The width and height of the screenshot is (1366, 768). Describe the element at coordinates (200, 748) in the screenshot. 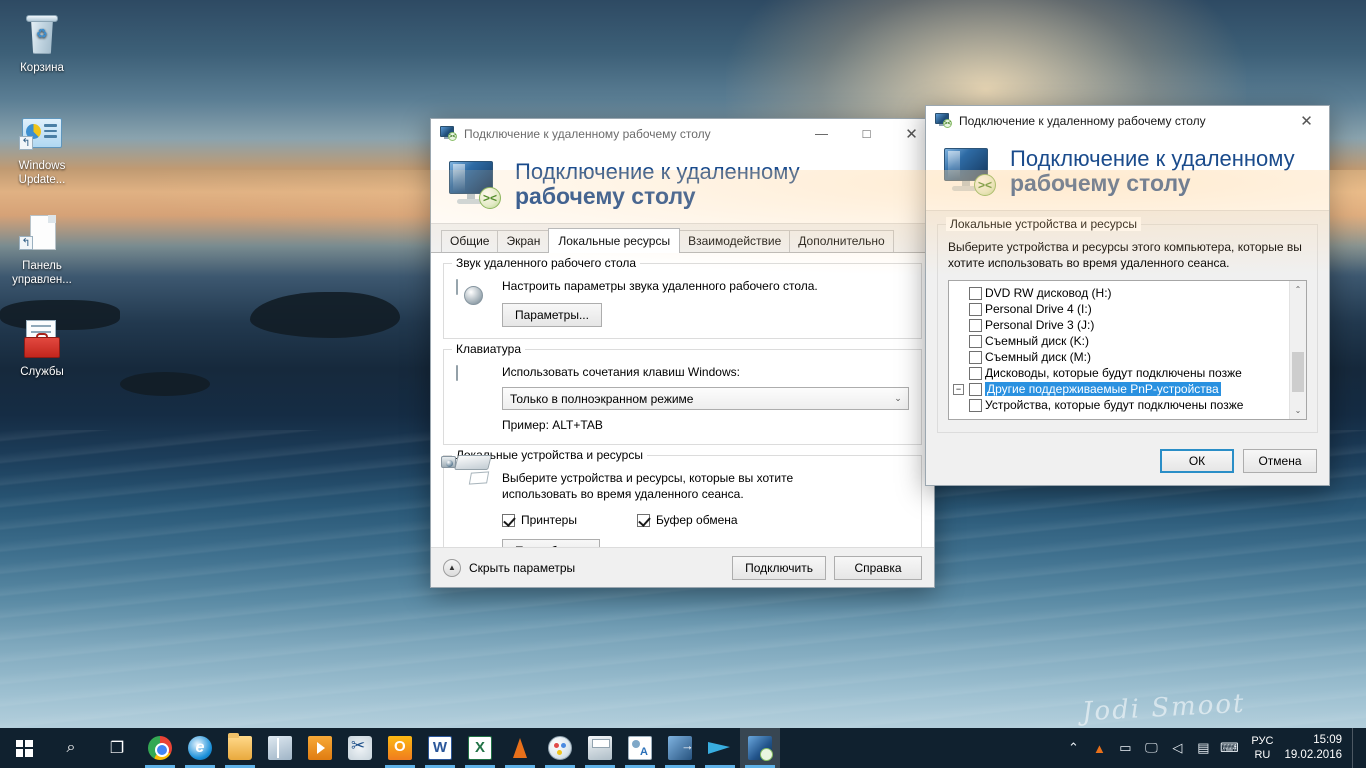

I see `taskbar-app-internet-explorer: e` at that location.